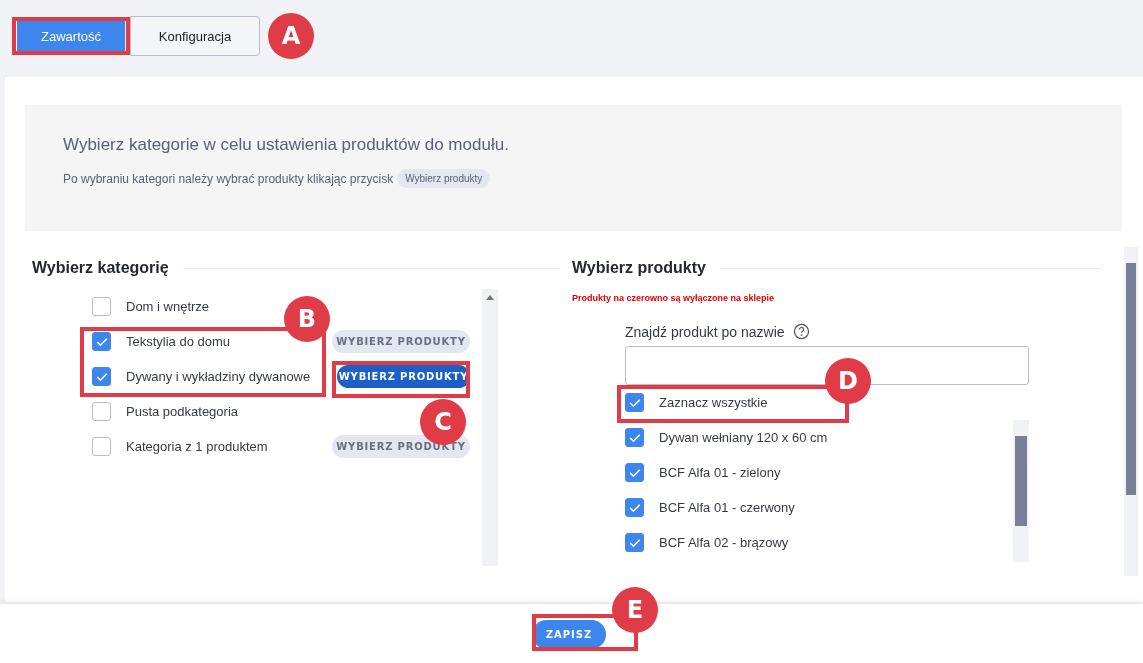 This screenshot has height=663, width=1143. I want to click on product-label: BCF Alfa 01 - zielony, so click(720, 472).